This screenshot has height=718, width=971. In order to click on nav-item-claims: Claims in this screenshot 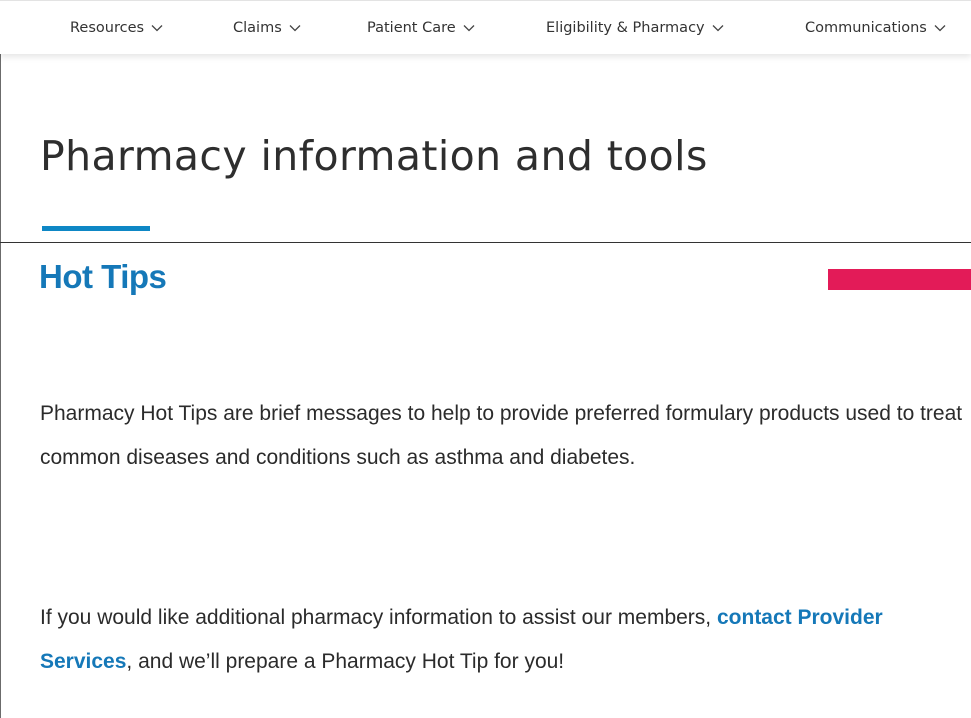, I will do `click(267, 28)`.